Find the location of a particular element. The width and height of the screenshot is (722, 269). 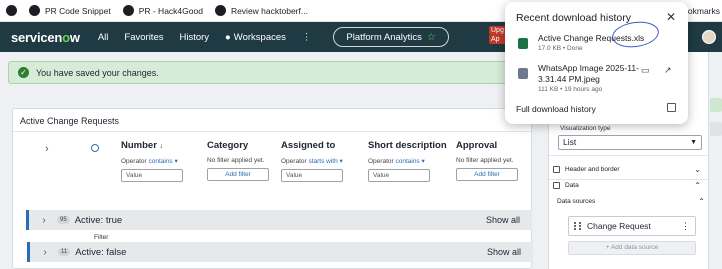

section-data-sources: Data sources ⌃ is located at coordinates (634, 201).